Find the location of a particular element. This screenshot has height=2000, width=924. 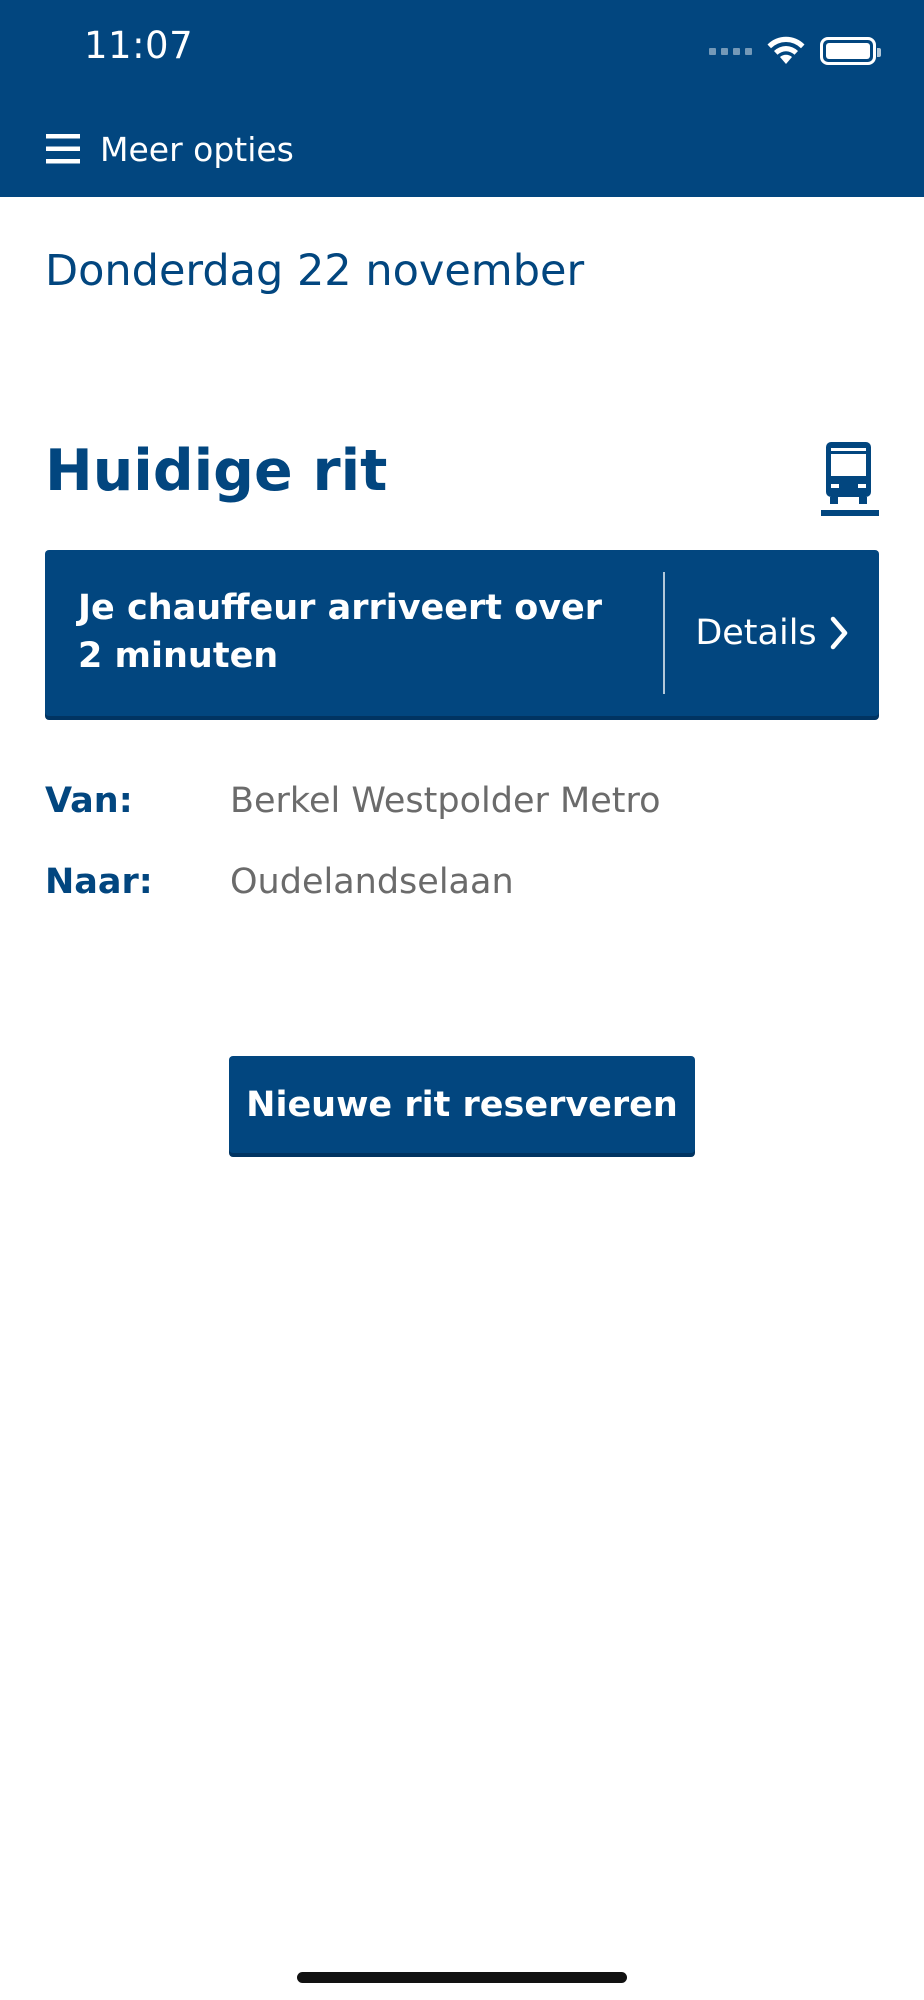

page-date: Donderdag 22 november is located at coordinates (315, 271).